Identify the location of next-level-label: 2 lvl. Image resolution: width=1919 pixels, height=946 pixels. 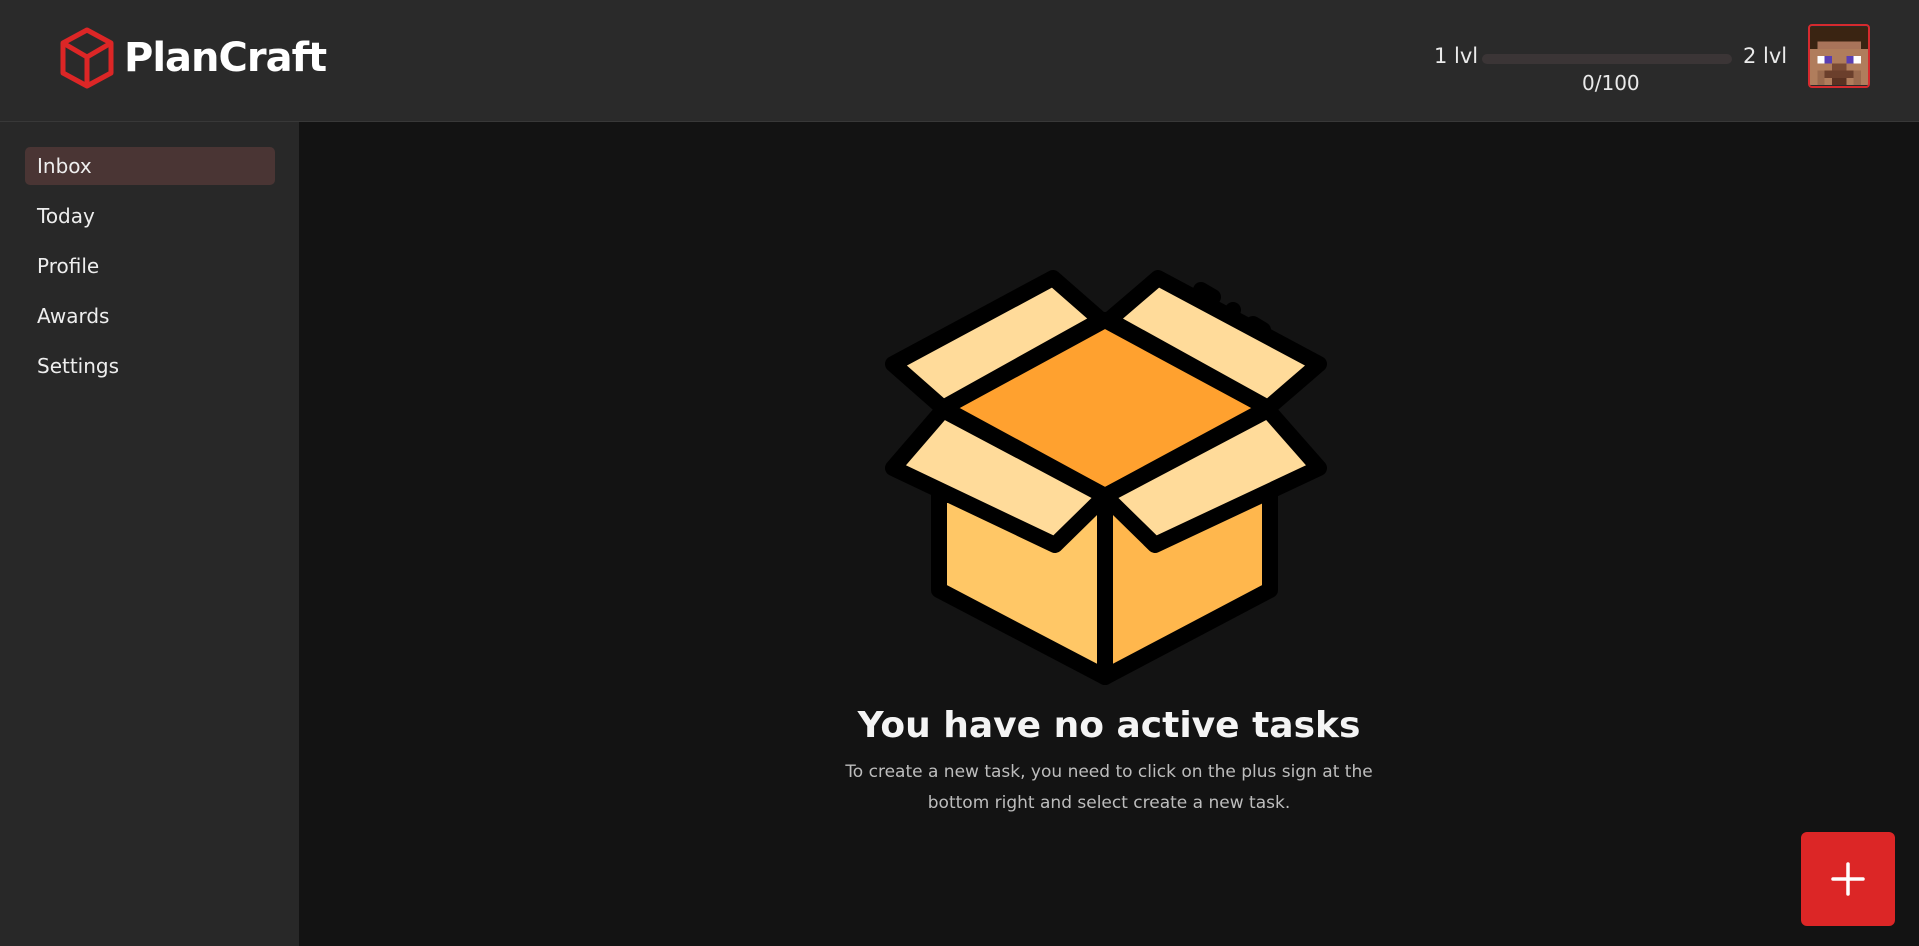
(1765, 56).